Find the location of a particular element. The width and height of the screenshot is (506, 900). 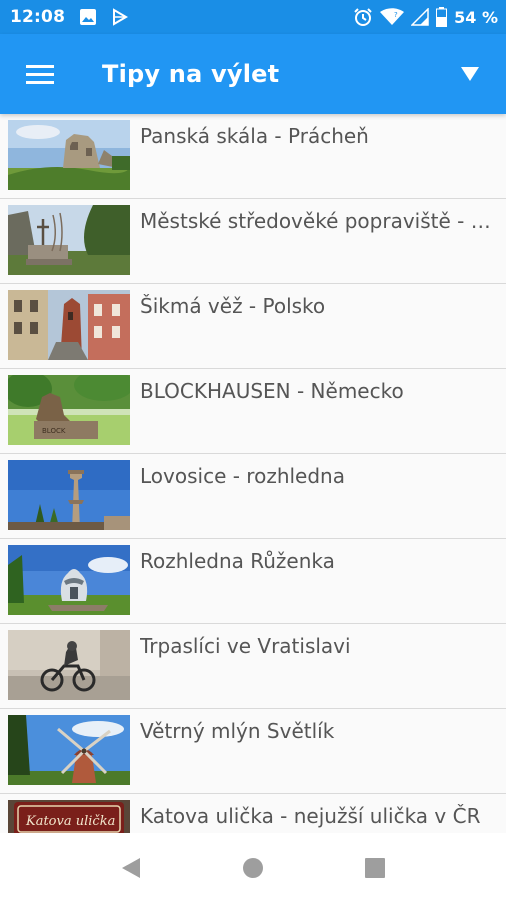

list-item-trip: Městské středověké popraviště - Loket is located at coordinates (253, 241).